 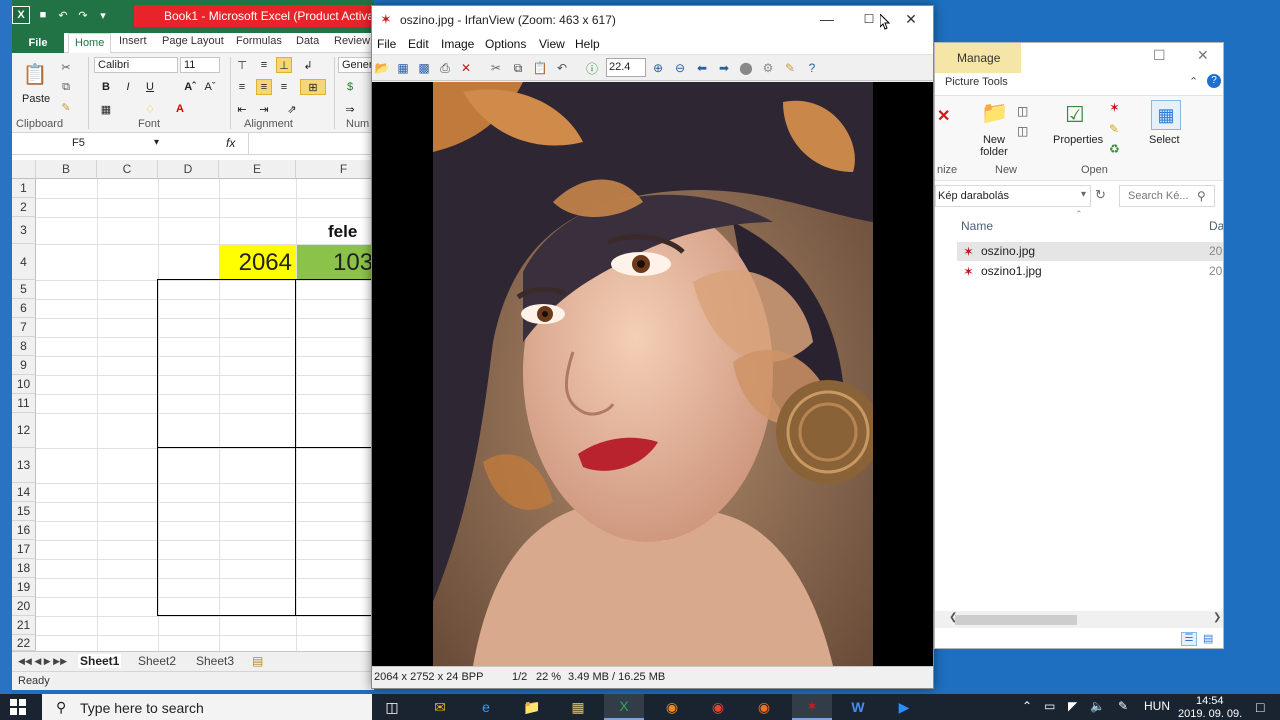 What do you see at coordinates (259, 41) in the screenshot?
I see `tab-formulas: Formulas` at bounding box center [259, 41].